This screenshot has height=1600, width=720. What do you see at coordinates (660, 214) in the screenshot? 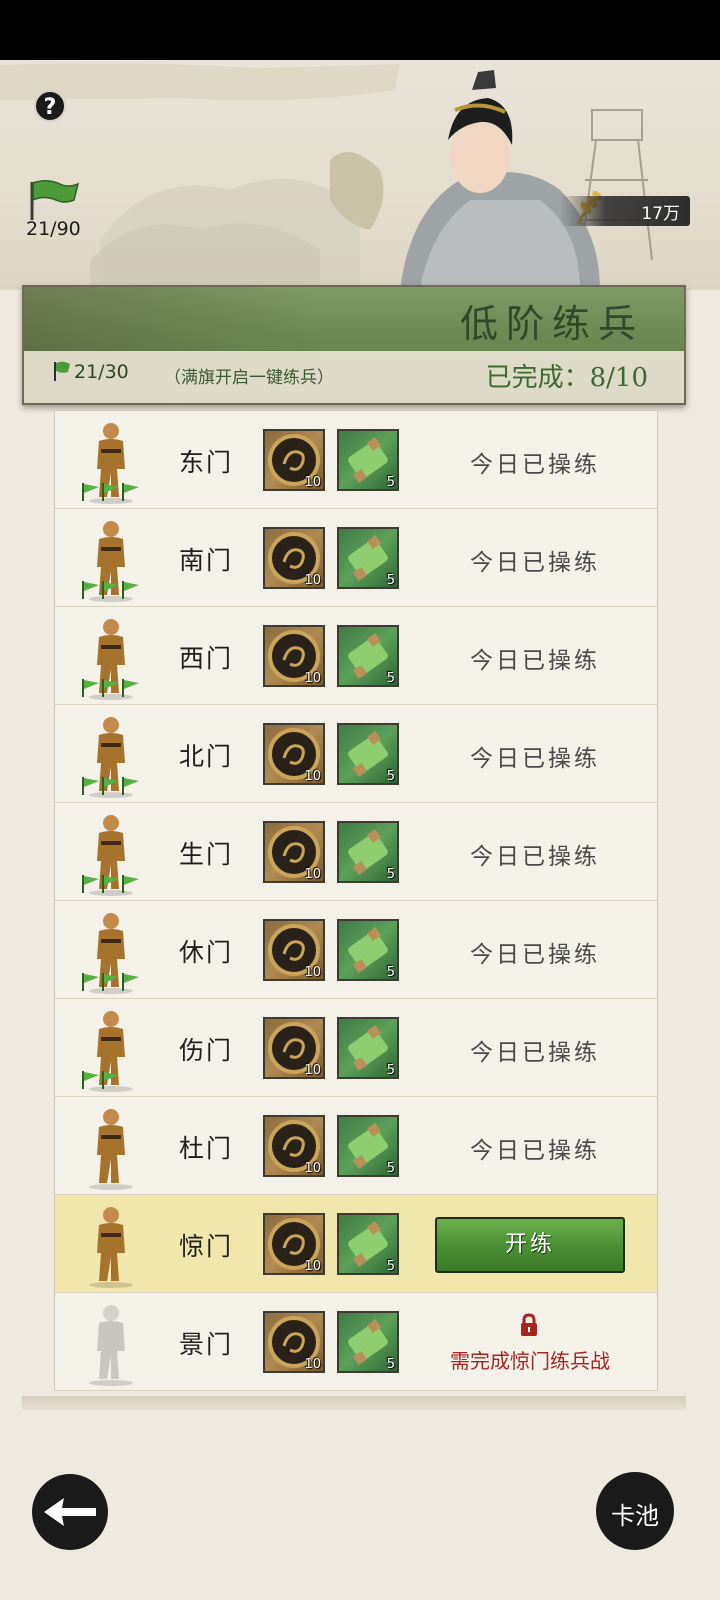
I see `power-value: 17万` at bounding box center [660, 214].